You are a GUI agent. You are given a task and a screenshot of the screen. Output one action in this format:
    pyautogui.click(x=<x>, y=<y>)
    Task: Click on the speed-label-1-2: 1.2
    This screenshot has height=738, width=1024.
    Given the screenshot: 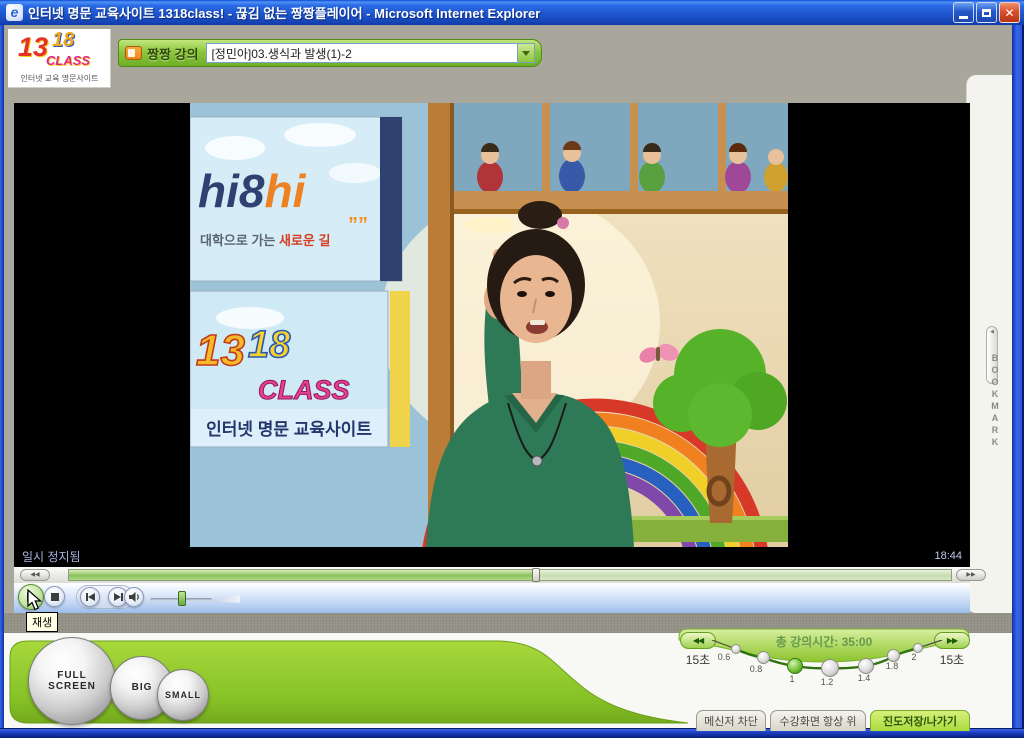 What is the action you would take?
    pyautogui.click(x=827, y=682)
    